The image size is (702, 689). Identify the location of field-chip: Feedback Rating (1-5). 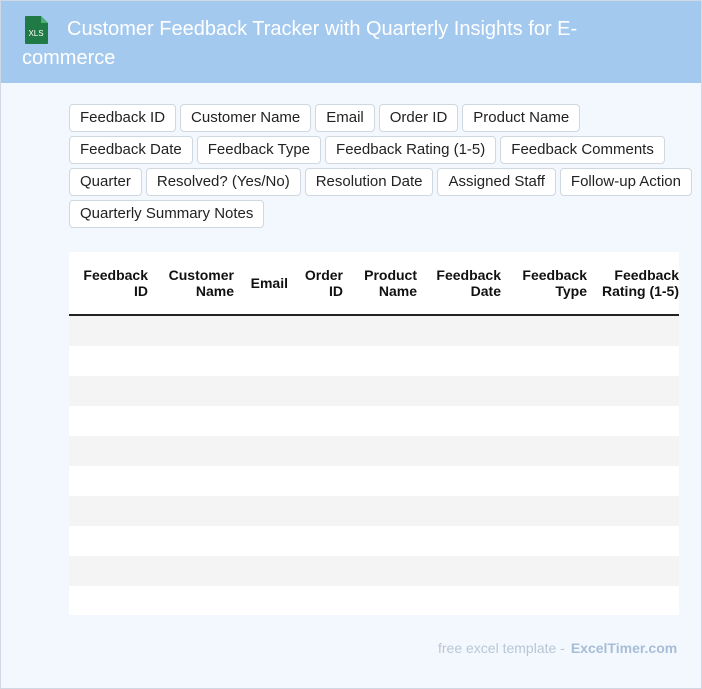
(411, 150).